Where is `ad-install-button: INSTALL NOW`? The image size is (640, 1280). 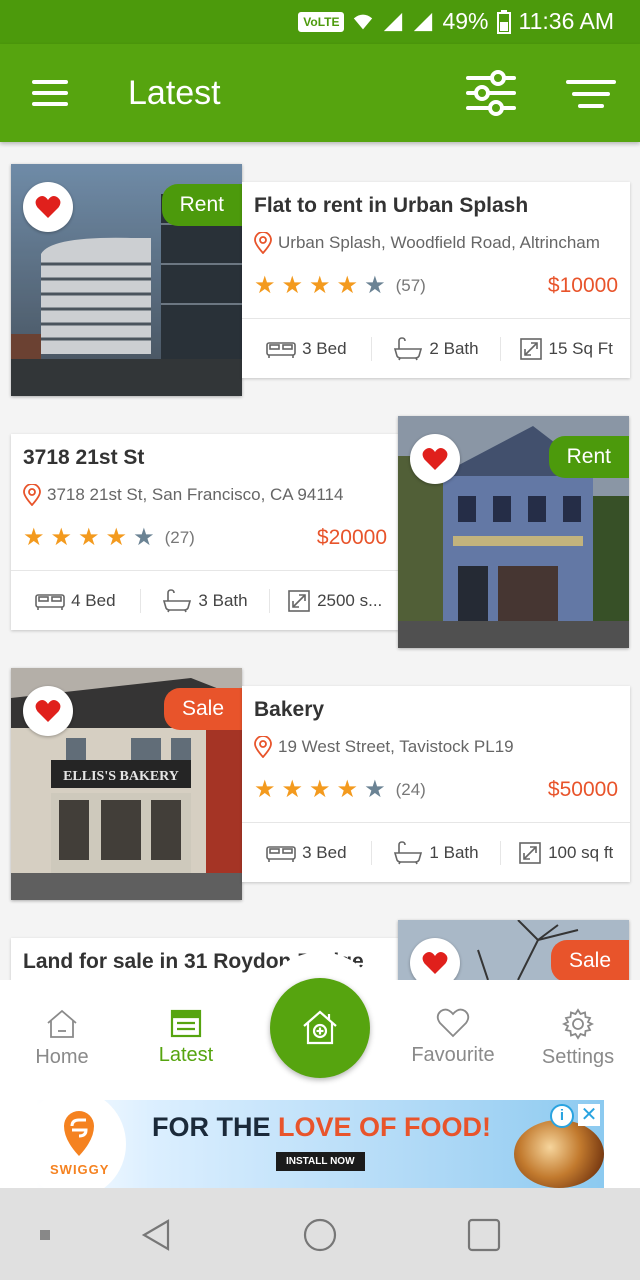
ad-install-button: INSTALL NOW is located at coordinates (320, 1161).